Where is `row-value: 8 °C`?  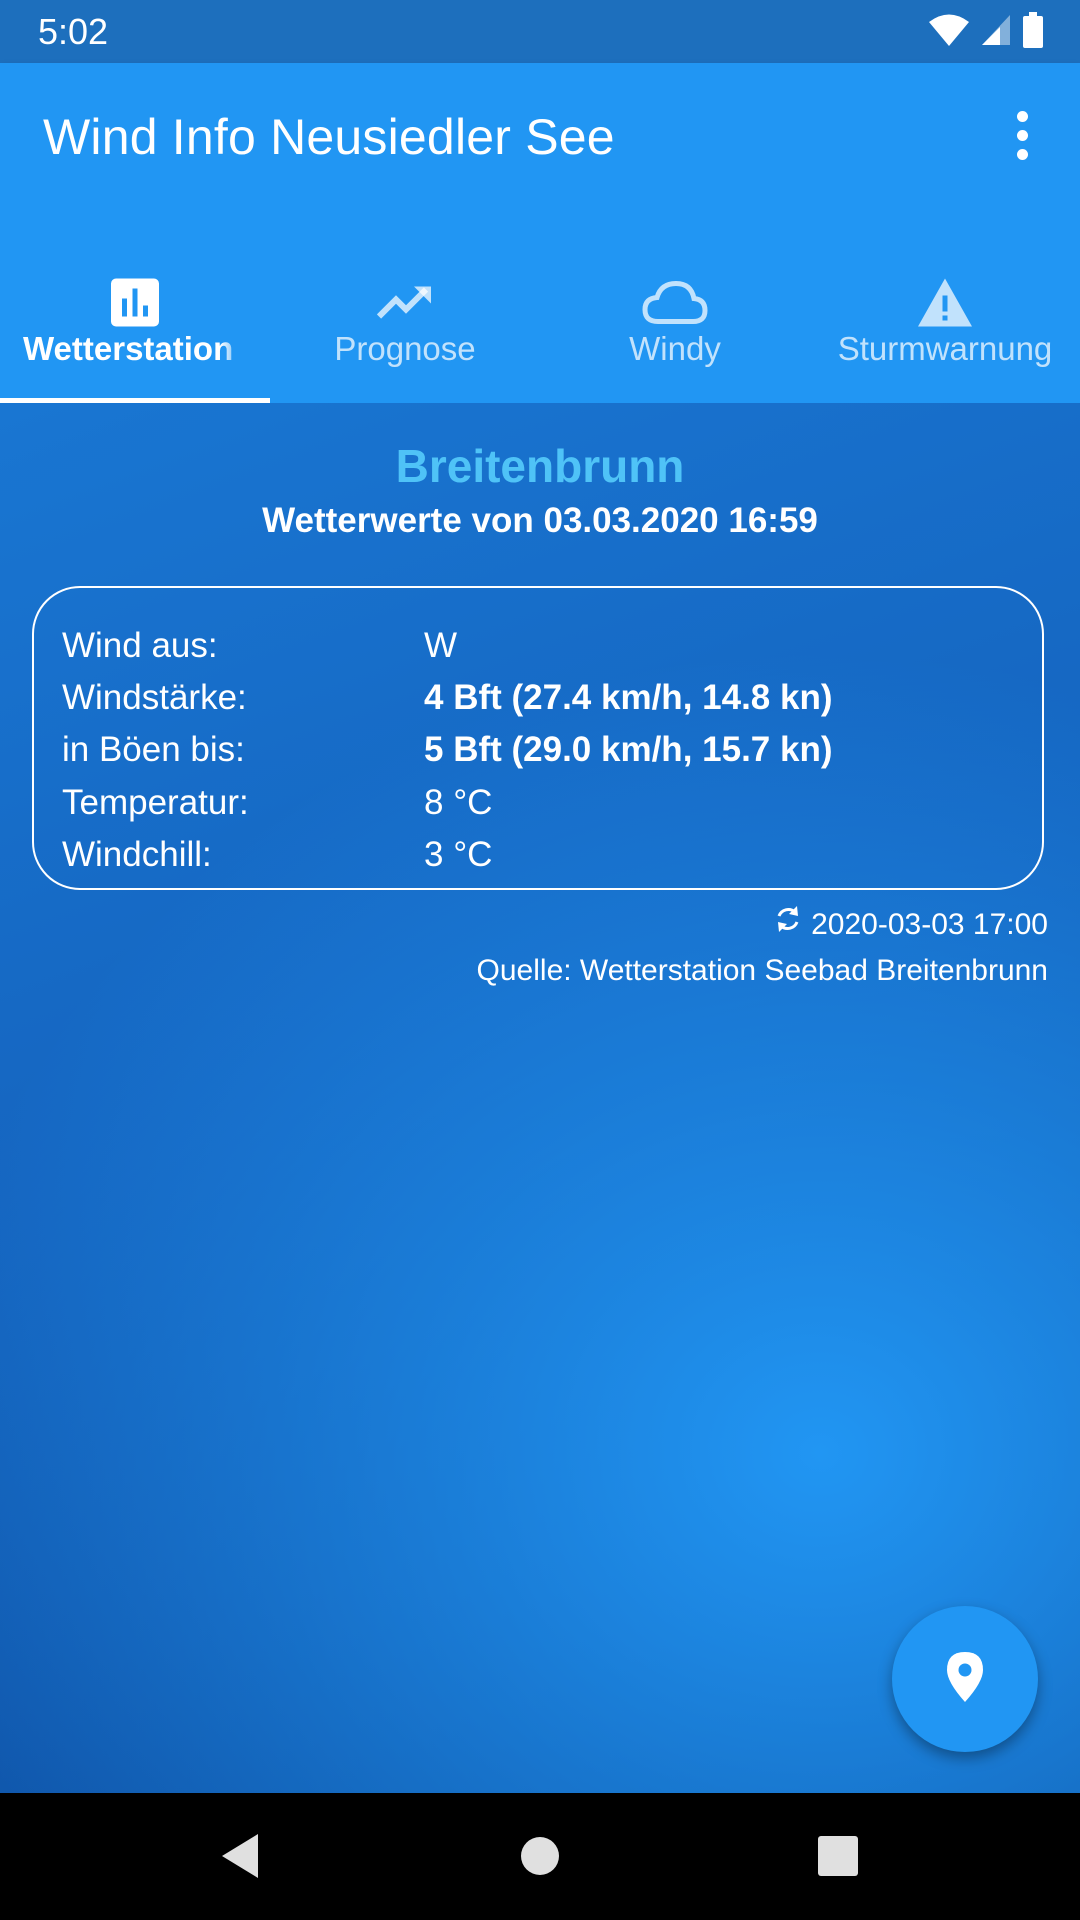
row-value: 8 °C is located at coordinates (458, 802).